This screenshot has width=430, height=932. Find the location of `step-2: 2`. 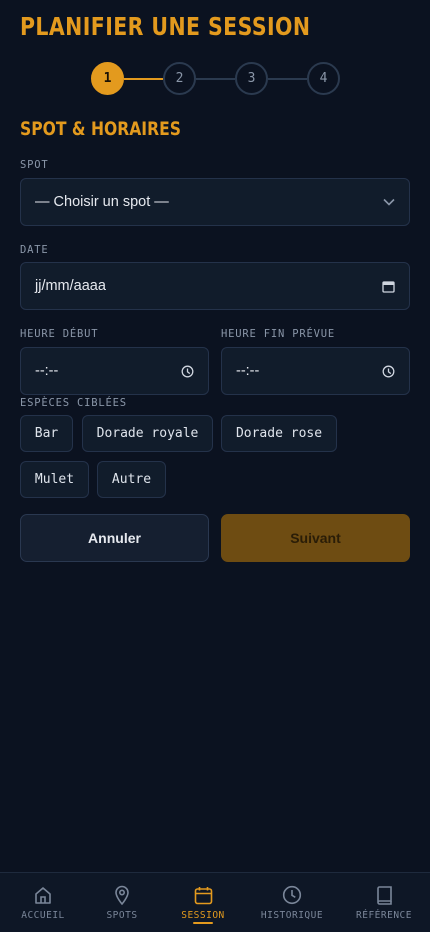

step-2: 2 is located at coordinates (179, 78).